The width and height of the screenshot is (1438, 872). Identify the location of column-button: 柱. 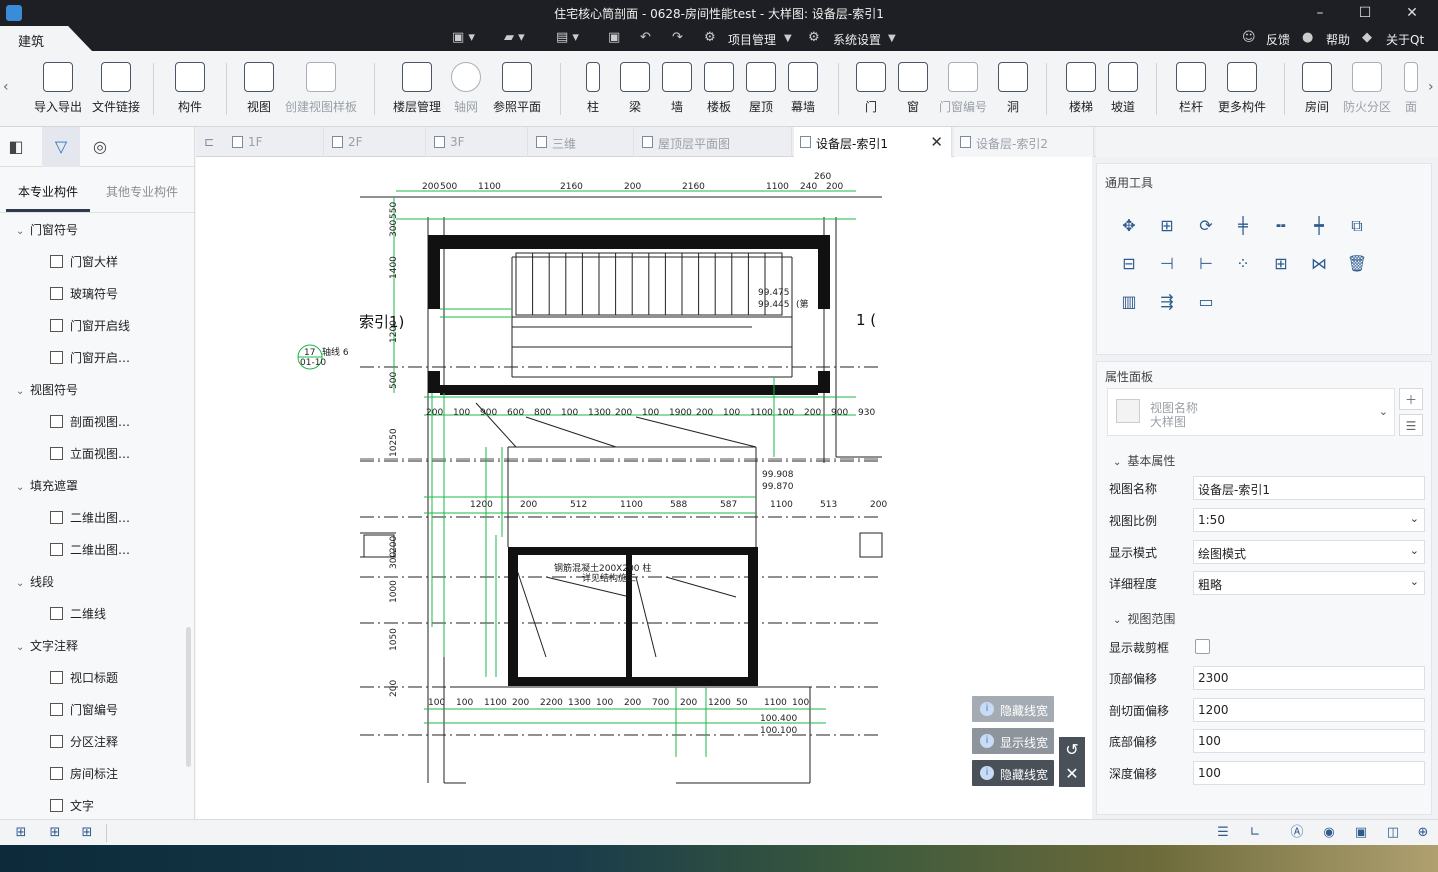
(593, 92).